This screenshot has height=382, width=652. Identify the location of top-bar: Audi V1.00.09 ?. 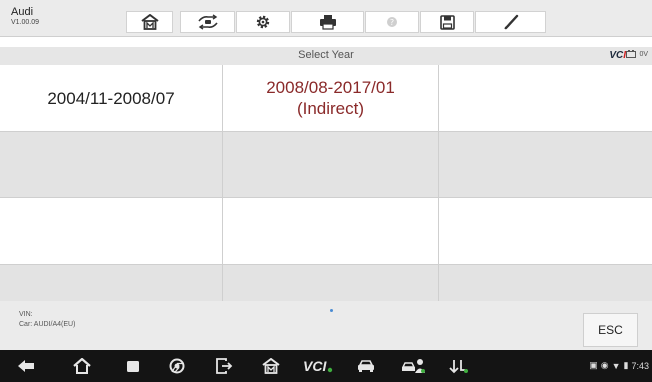
(326, 18).